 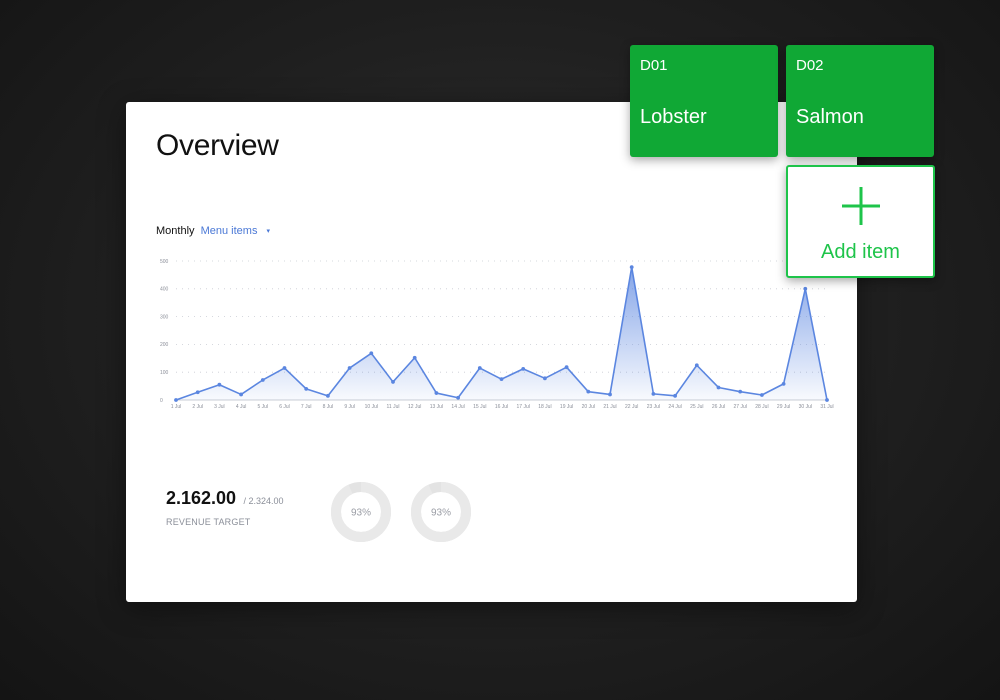 What do you see at coordinates (761, 407) in the screenshot?
I see `x-tick-label: 28 Jul` at bounding box center [761, 407].